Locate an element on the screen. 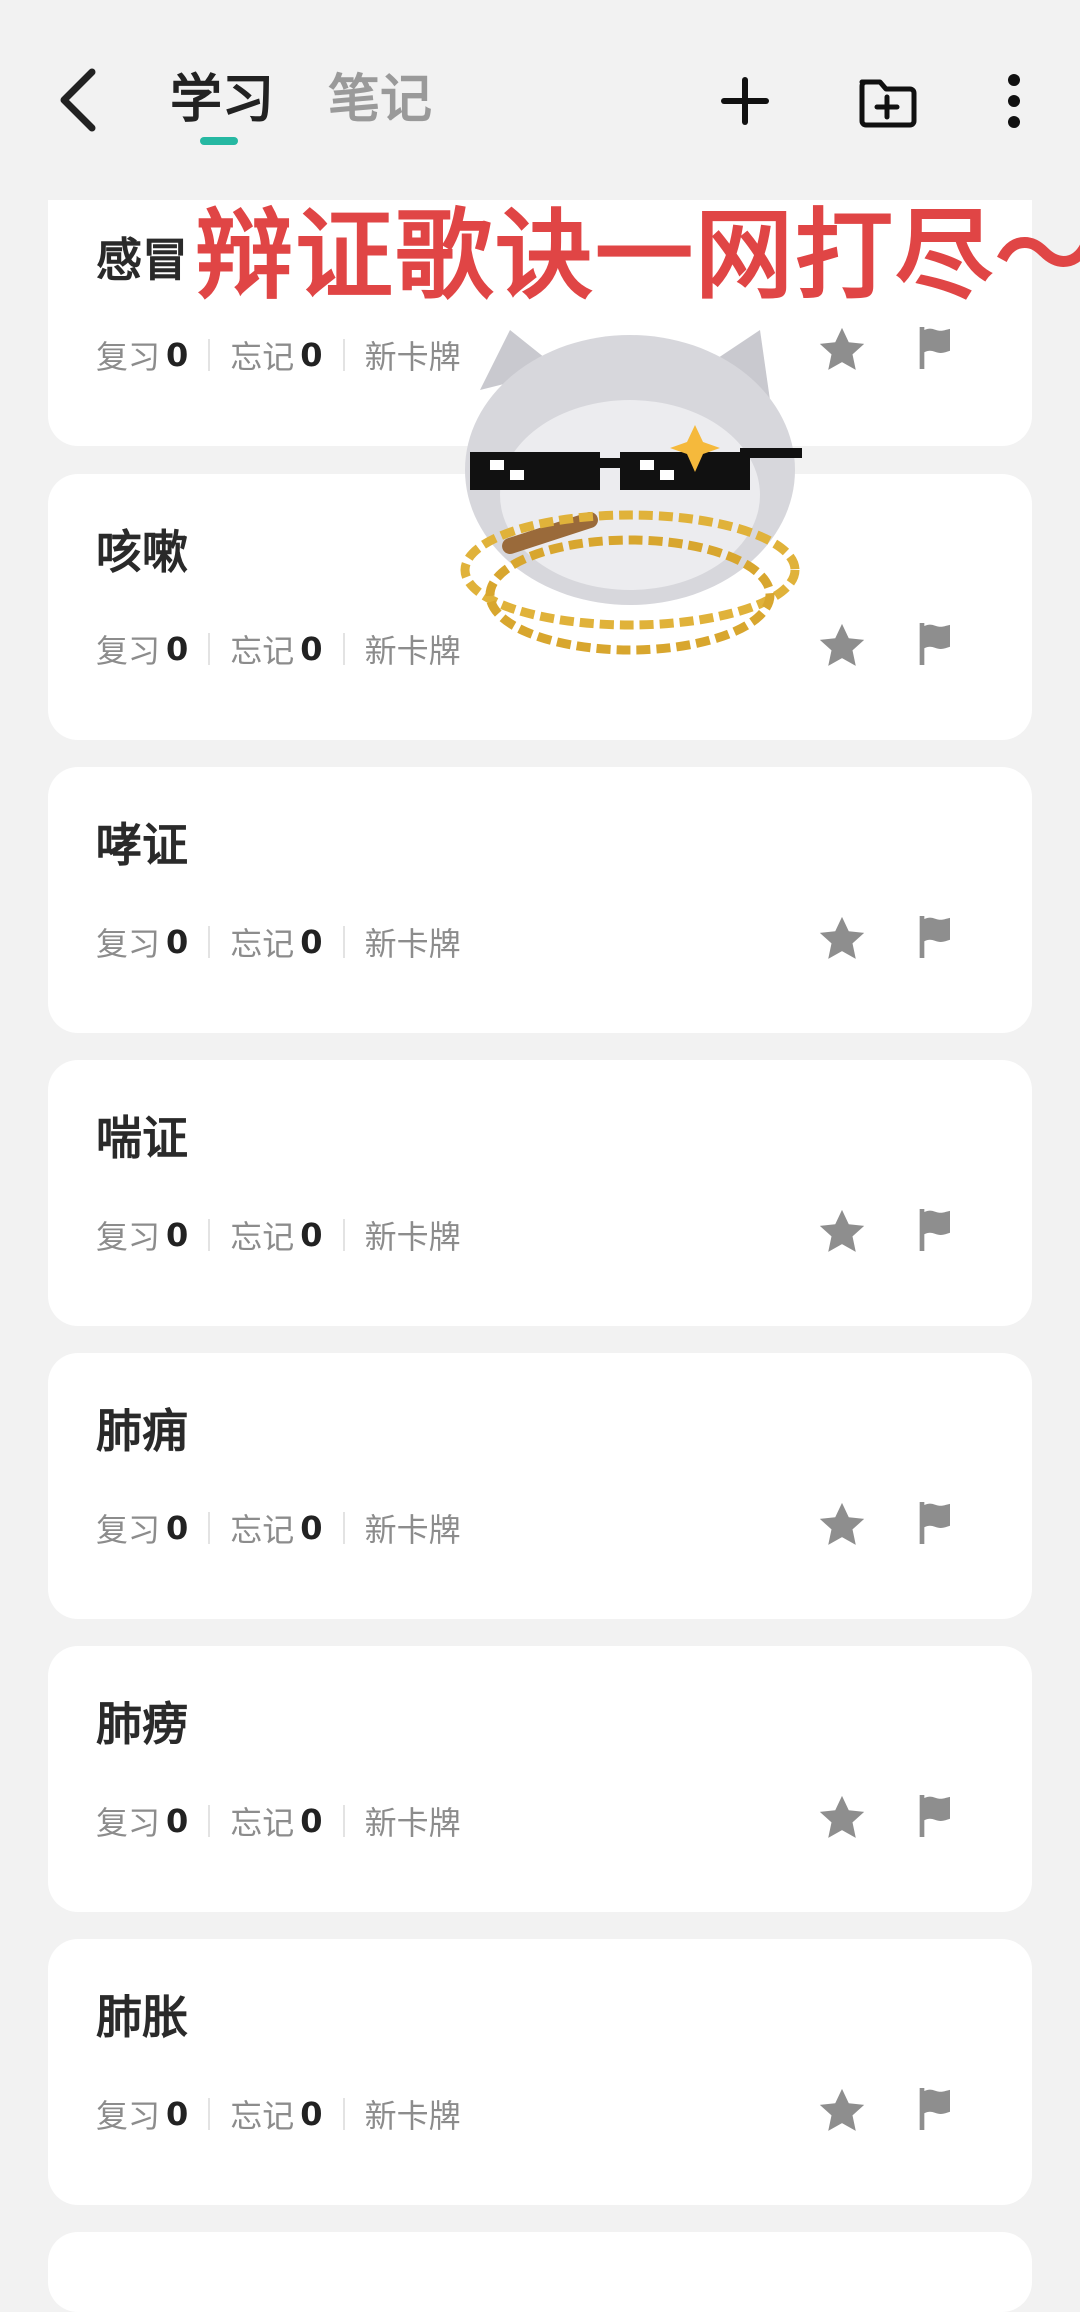 The image size is (1080, 2312). deck-card: 肺痨 复习 0 忘记 0 新卡牌 is located at coordinates (540, 1779).